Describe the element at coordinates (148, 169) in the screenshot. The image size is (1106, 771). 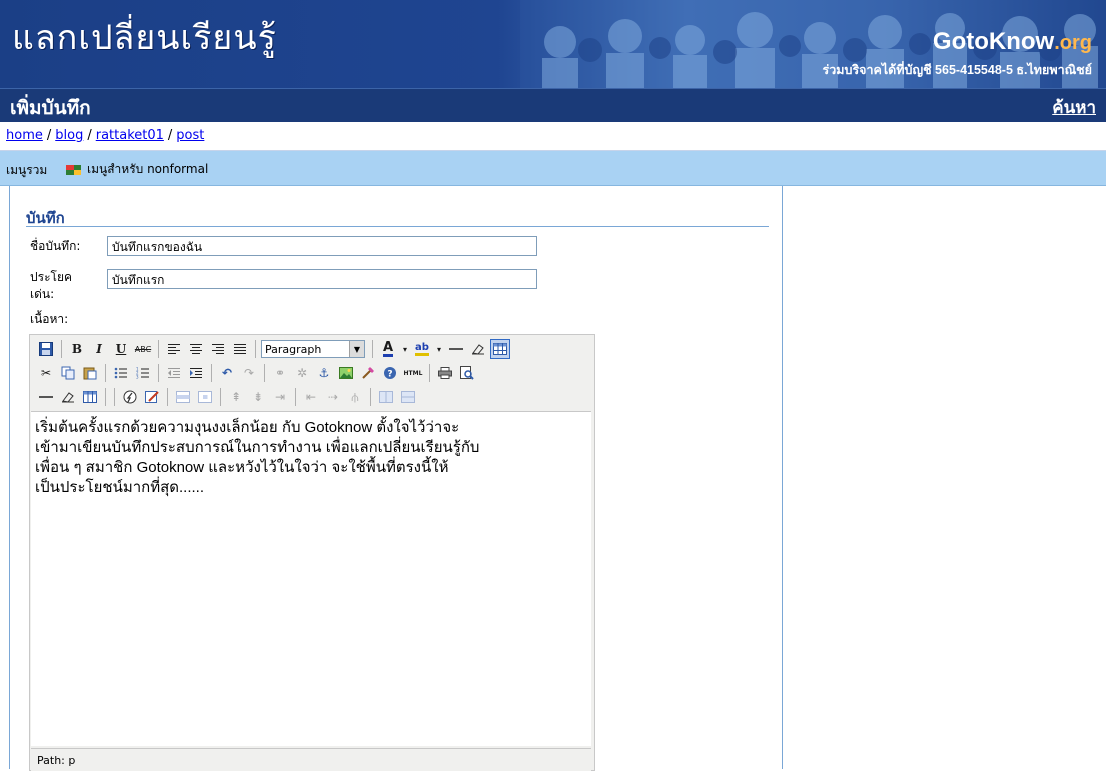
I see `menu-nonformal-label: เมนูสำหรับ nonformal` at that location.